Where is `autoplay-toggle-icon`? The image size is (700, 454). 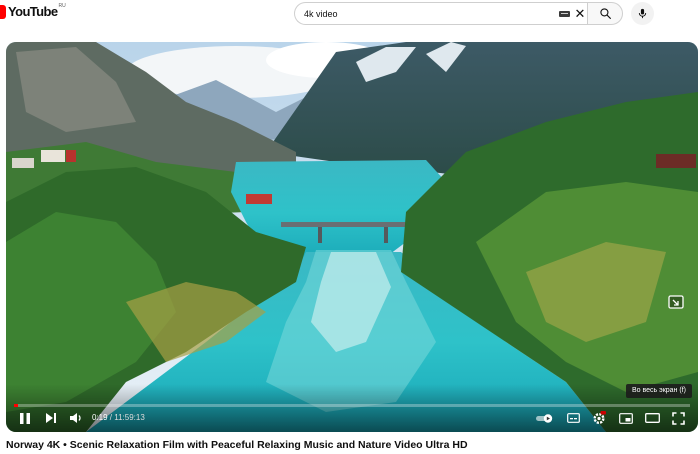
autoplay-toggle-icon is located at coordinates (544, 418).